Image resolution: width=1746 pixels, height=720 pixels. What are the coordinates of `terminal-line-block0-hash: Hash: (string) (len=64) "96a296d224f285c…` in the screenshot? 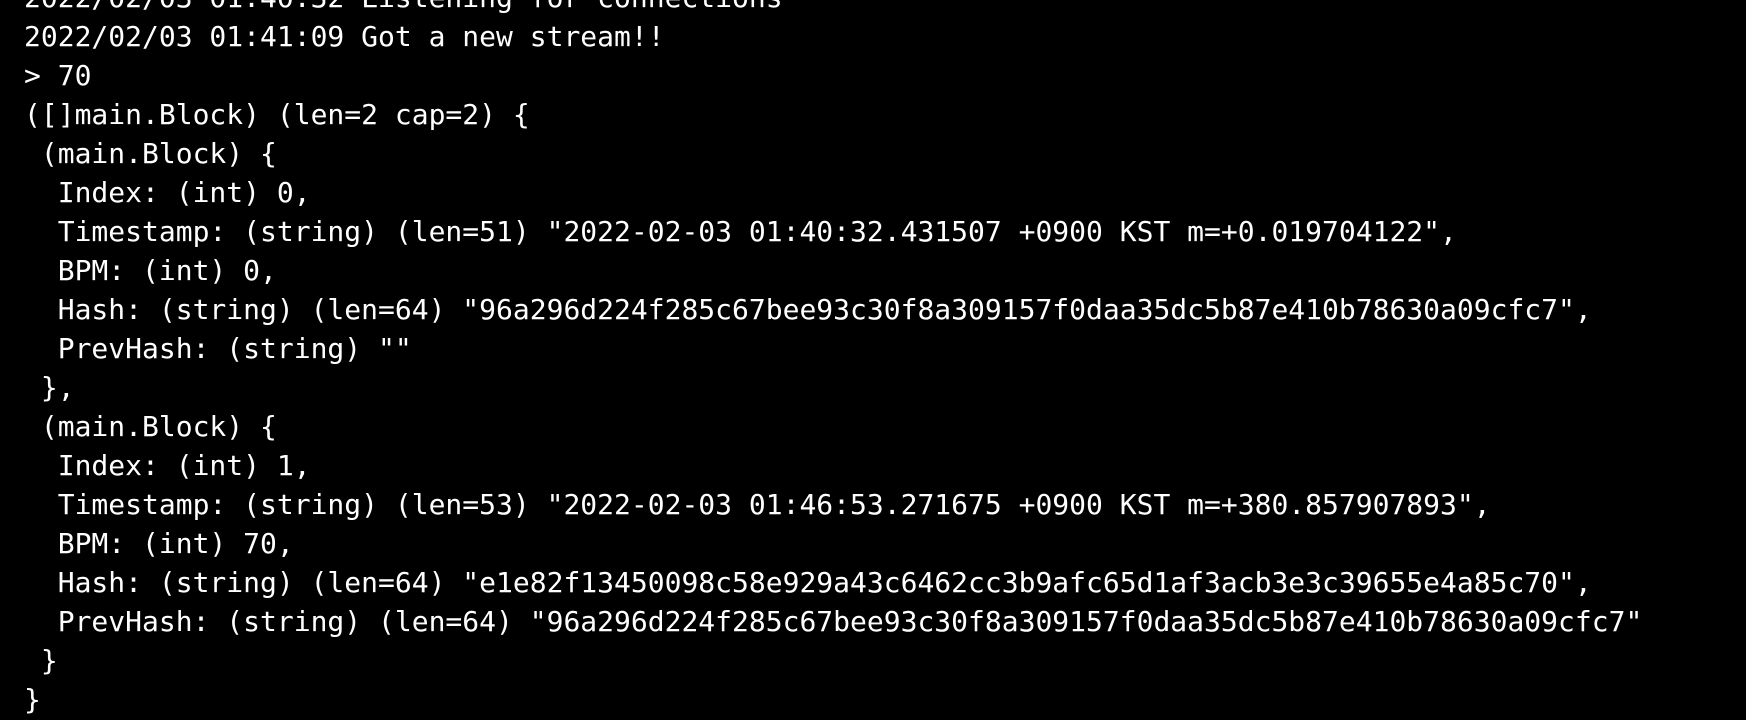 It's located at (808, 309).